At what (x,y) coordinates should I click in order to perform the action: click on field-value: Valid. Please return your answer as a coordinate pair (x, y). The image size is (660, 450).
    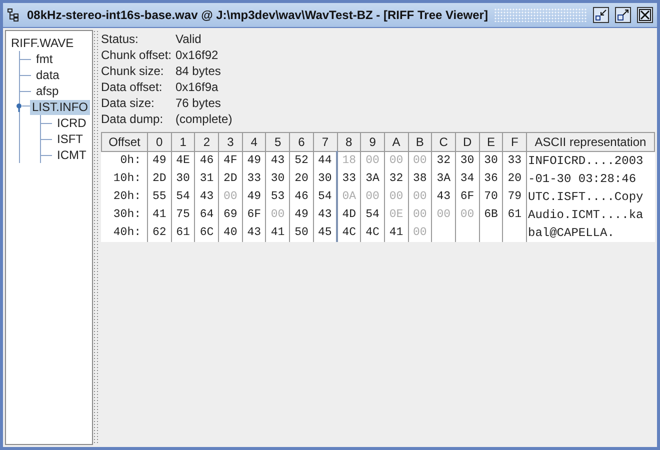
    Looking at the image, I should click on (189, 39).